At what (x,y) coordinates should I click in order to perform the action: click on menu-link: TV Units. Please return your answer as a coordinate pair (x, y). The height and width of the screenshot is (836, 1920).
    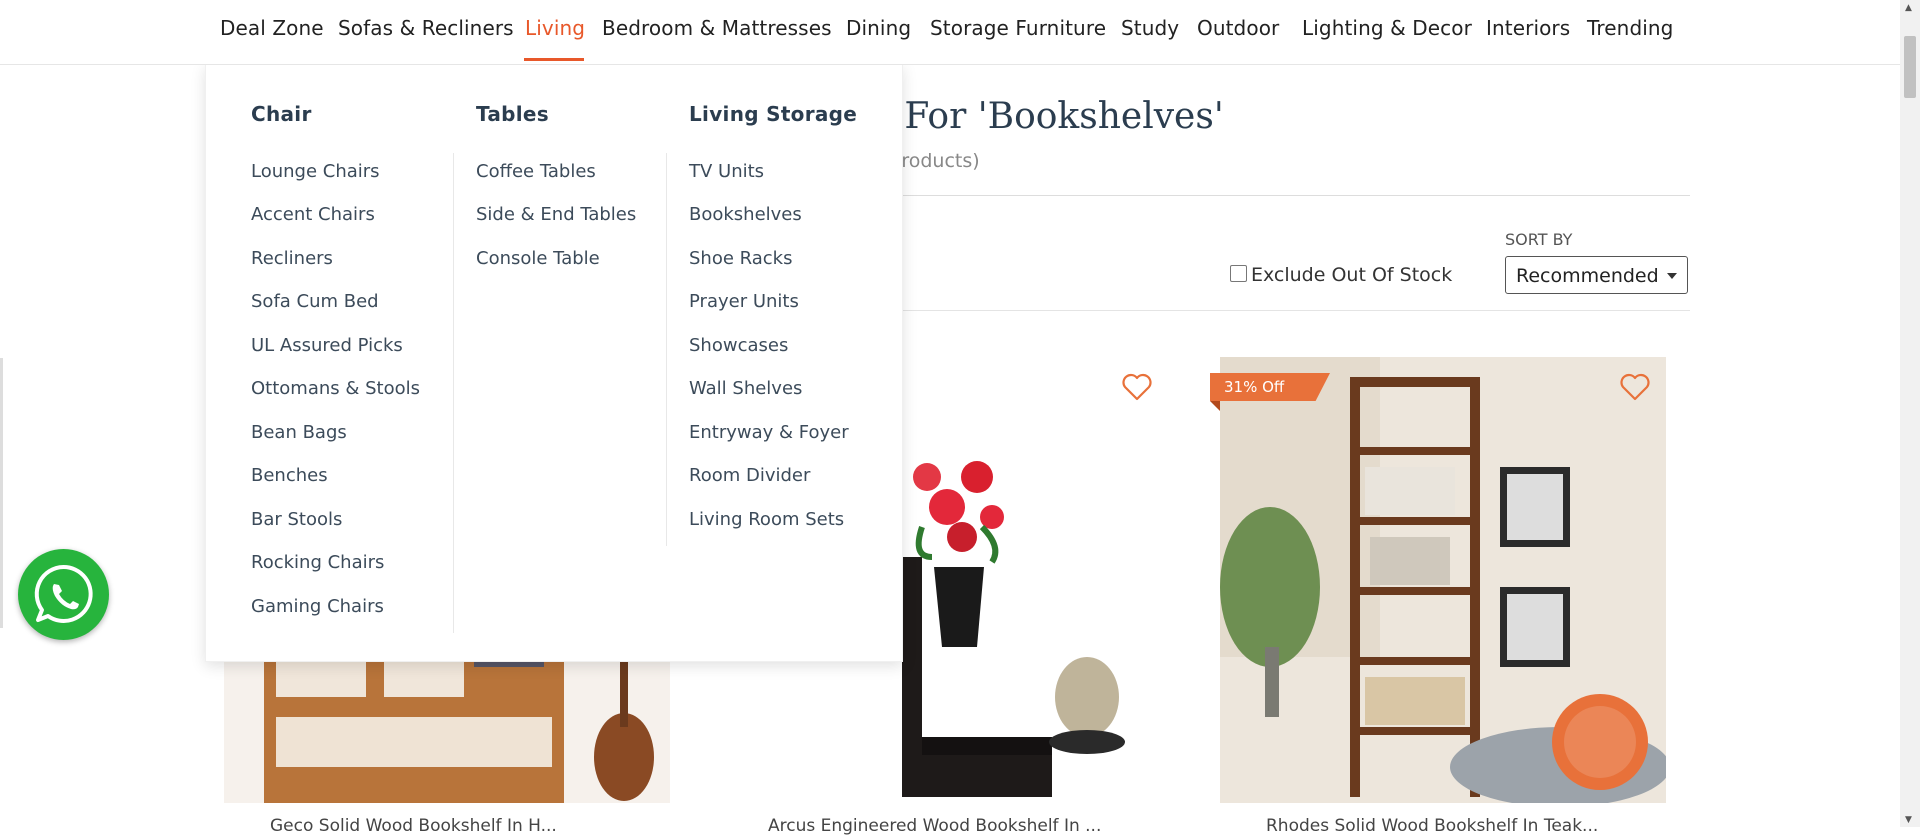
    Looking at the image, I should click on (726, 171).